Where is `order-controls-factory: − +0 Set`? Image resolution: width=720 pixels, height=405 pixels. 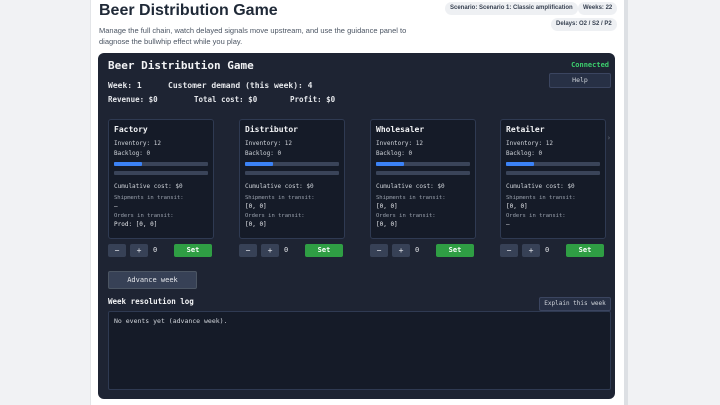
order-controls-factory: − +0 Set is located at coordinates (160, 251).